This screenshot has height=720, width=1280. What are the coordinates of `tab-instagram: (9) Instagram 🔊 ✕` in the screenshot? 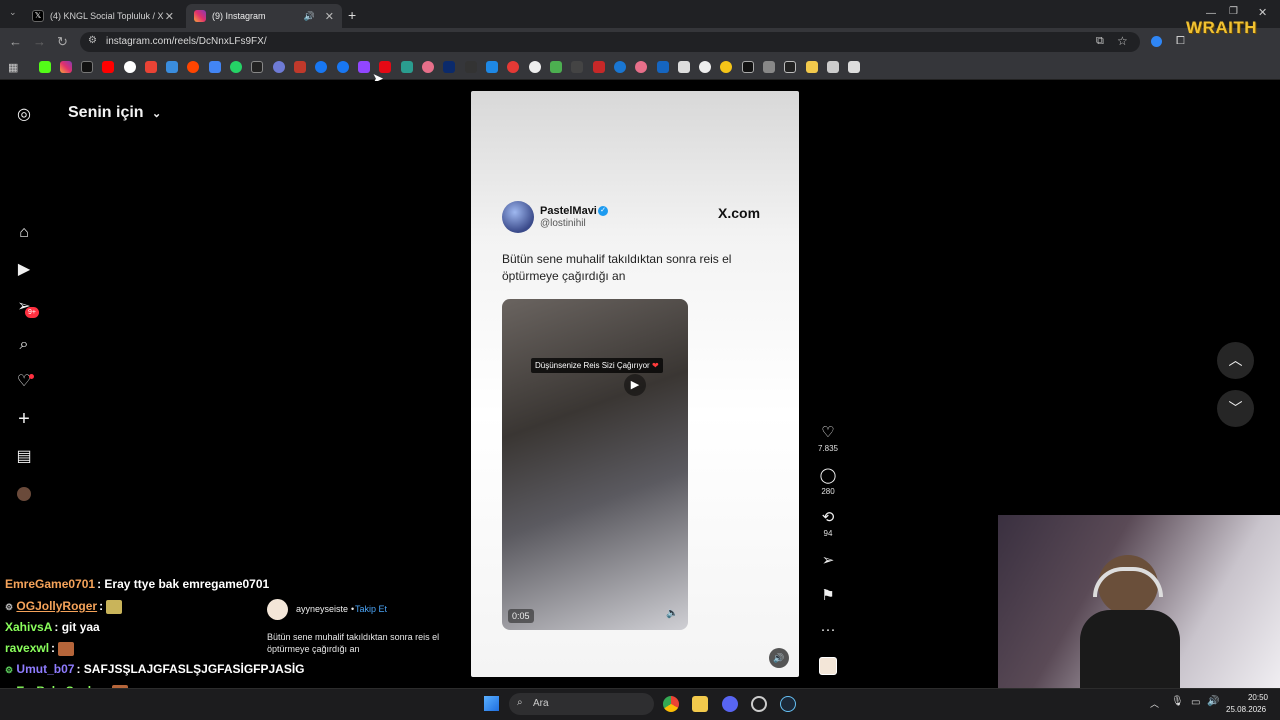 It's located at (264, 16).